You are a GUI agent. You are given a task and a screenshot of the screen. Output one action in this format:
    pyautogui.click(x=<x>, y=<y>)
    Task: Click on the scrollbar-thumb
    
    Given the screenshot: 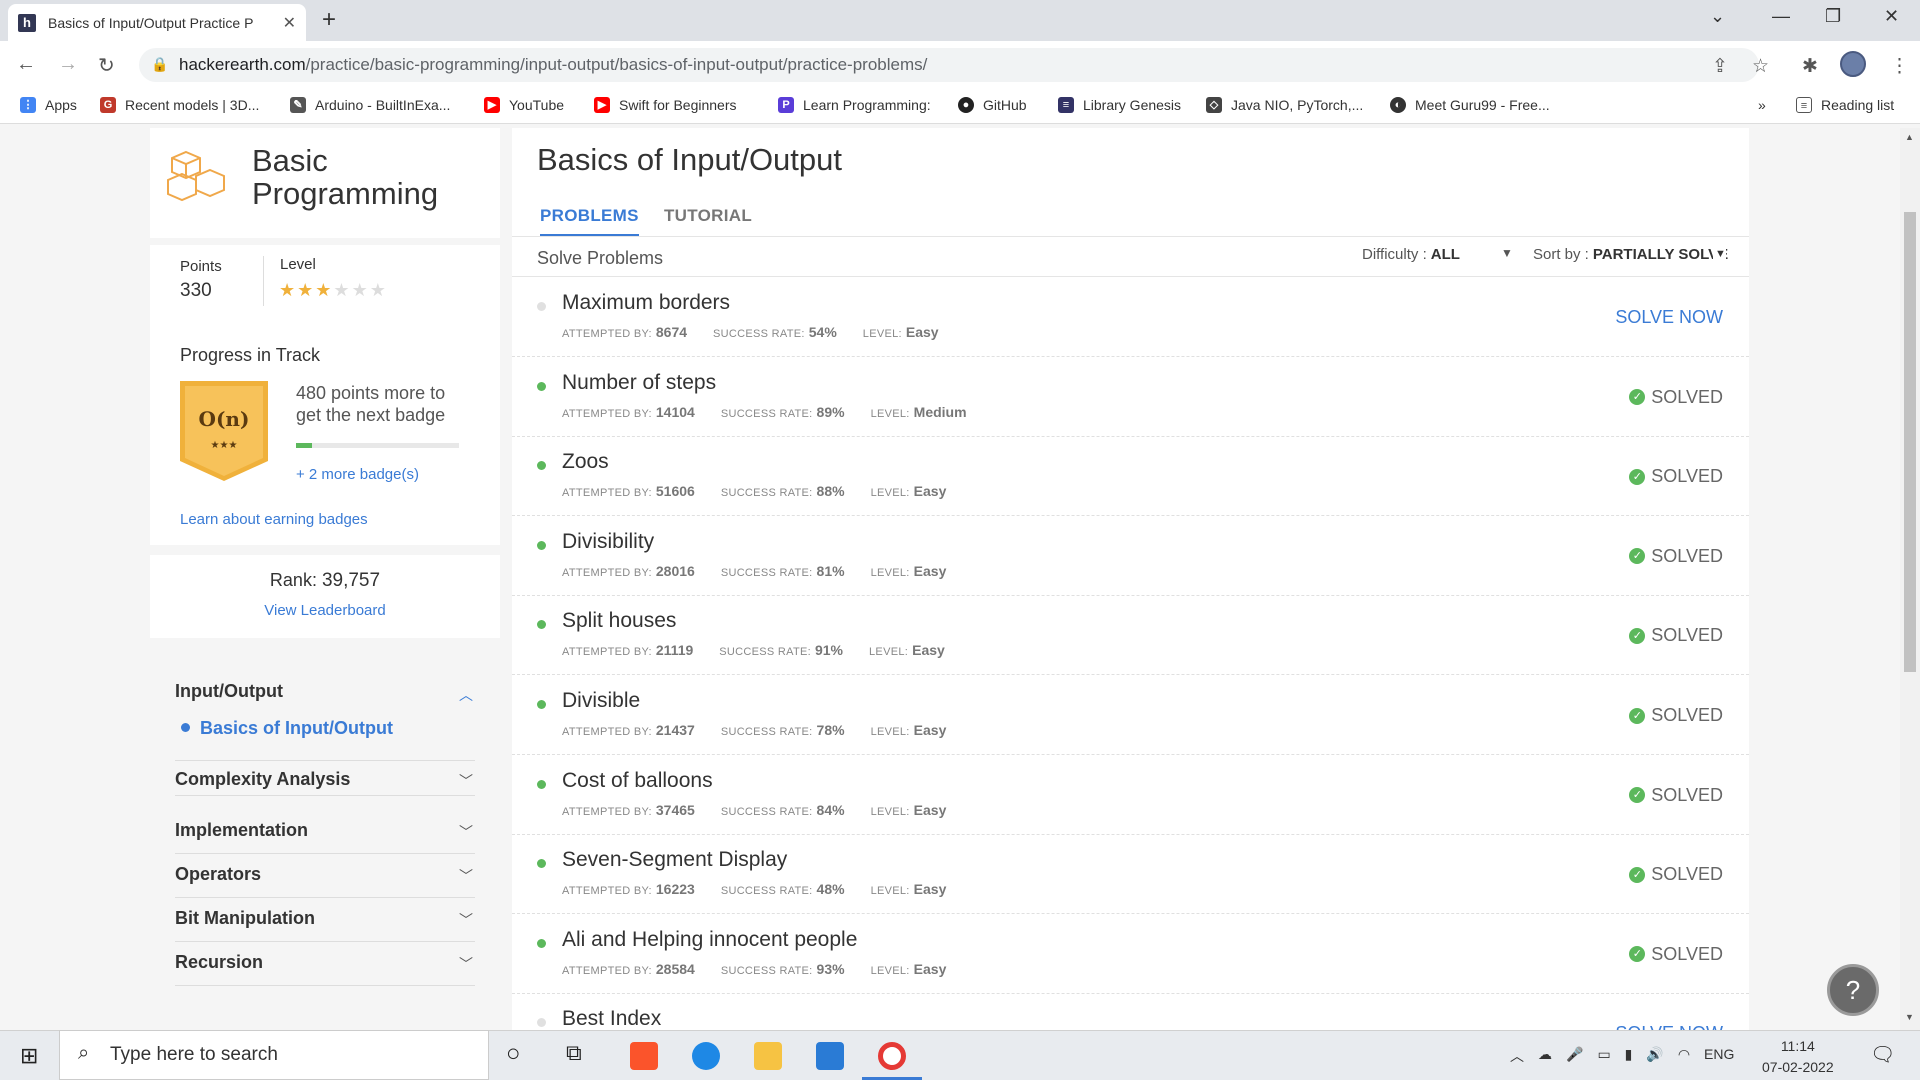 What is the action you would take?
    pyautogui.click(x=1910, y=442)
    